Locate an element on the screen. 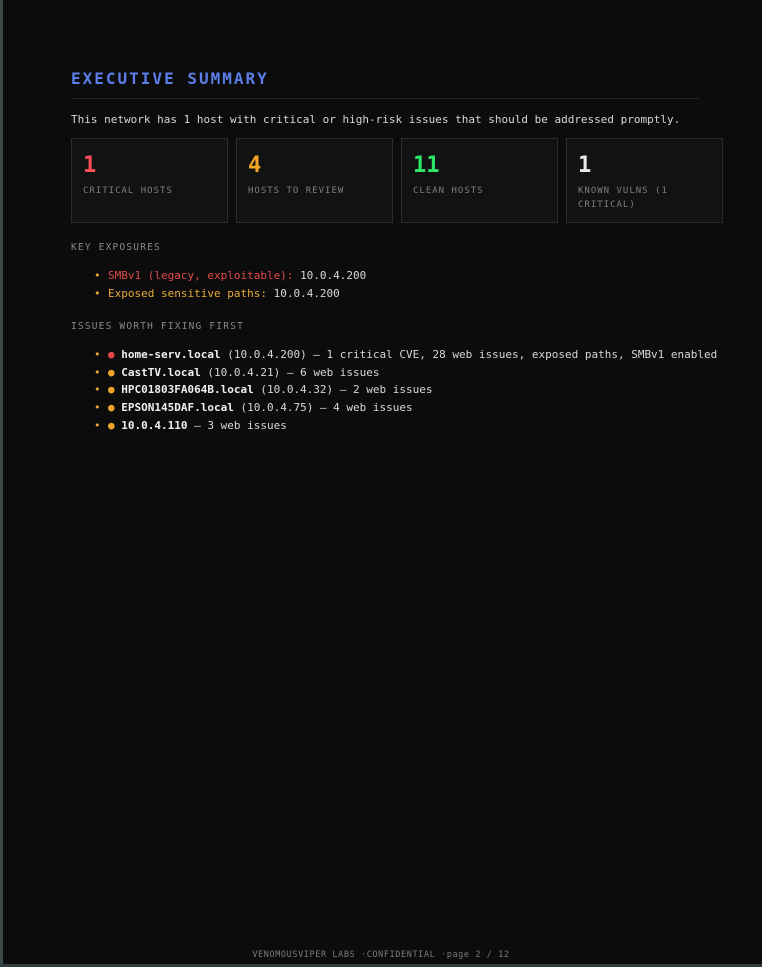 The width and height of the screenshot is (762, 967). key-exposures-heading: KEY EXPOSURES is located at coordinates (116, 247).